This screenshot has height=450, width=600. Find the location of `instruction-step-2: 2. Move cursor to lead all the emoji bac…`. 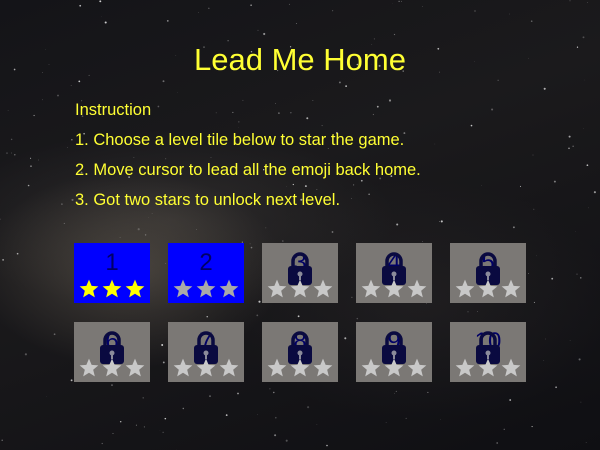

instruction-step-2: 2. Move cursor to lead all the emoji bac… is located at coordinates (248, 170).